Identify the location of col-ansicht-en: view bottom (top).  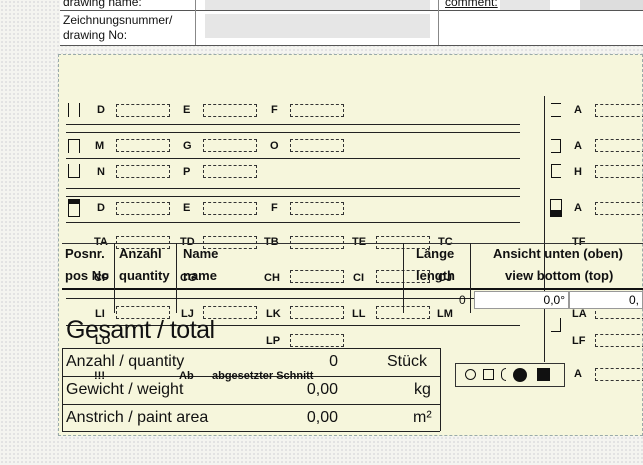
(559, 275).